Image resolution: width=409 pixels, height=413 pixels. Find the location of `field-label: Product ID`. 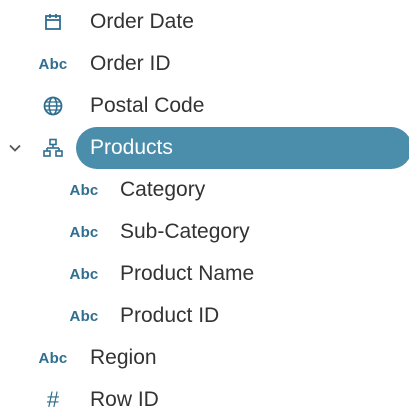

field-label: Product ID is located at coordinates (170, 315).